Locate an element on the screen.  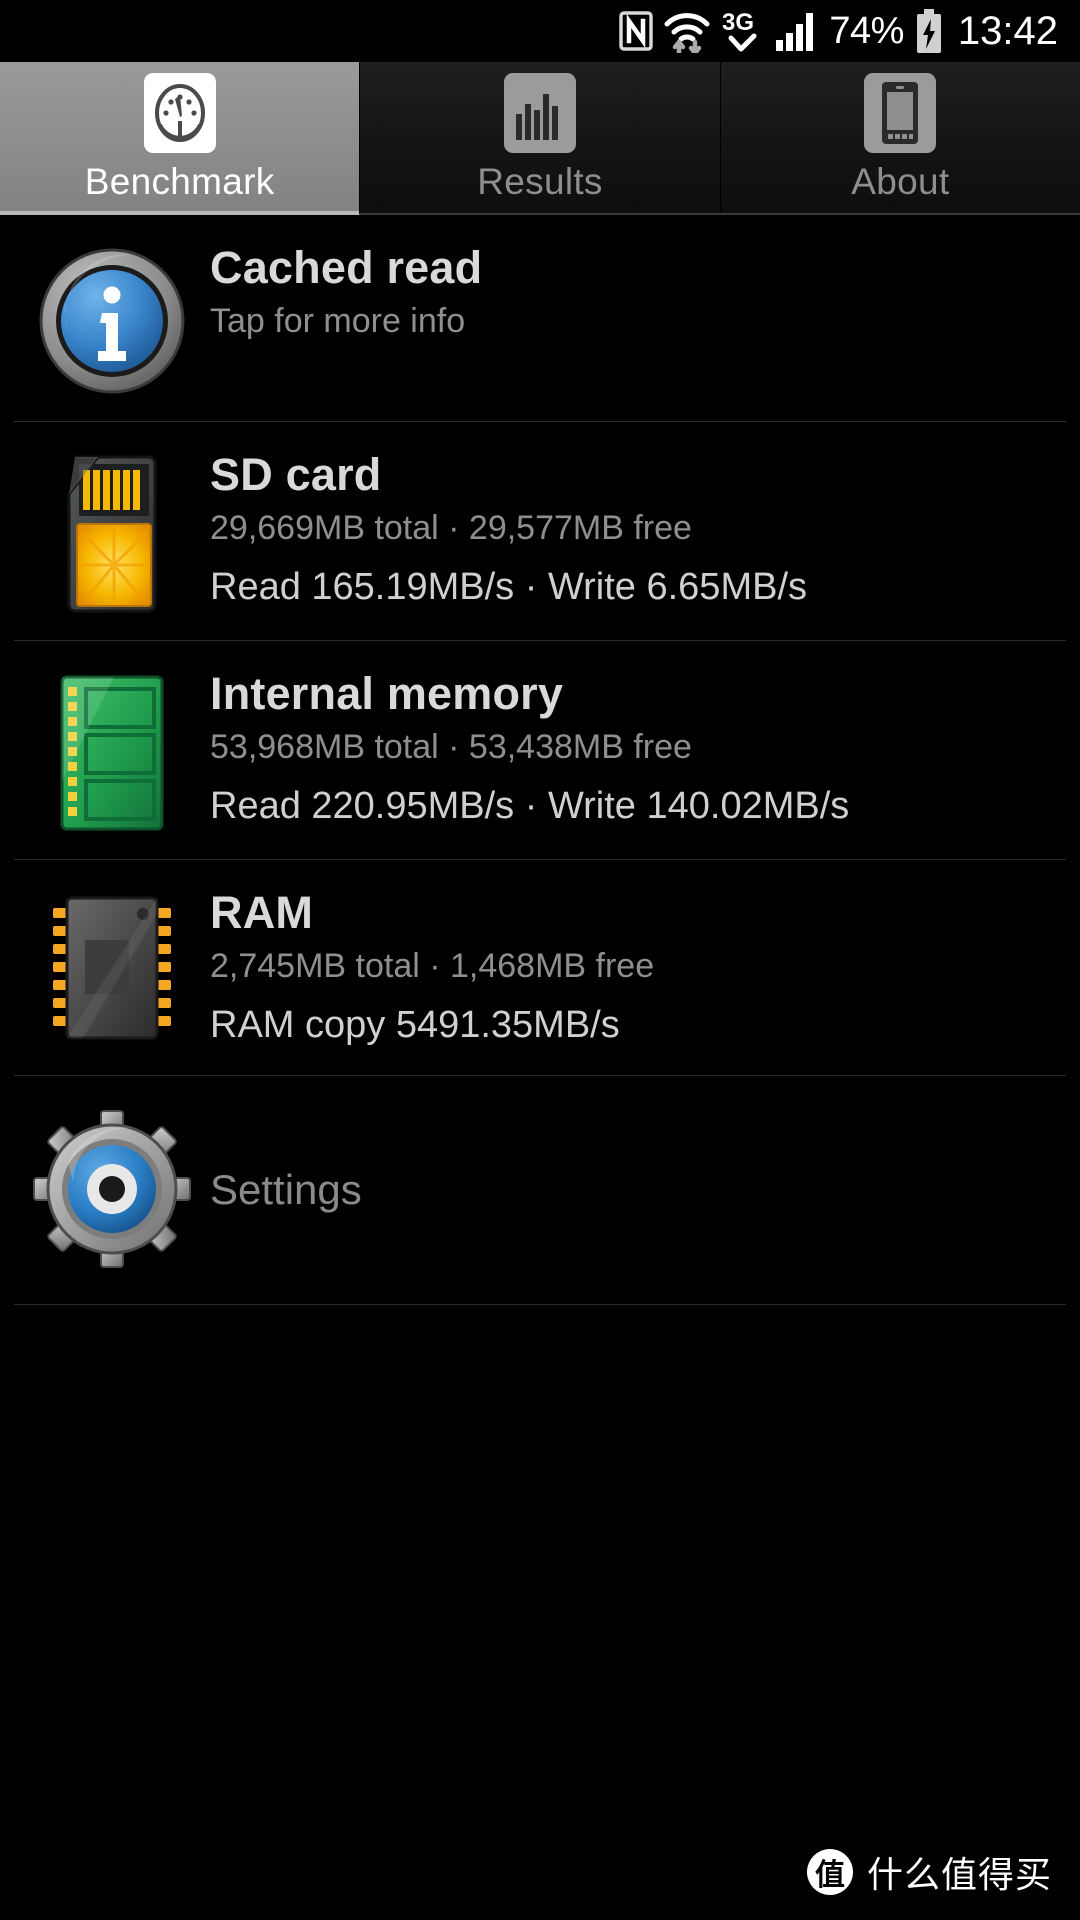
tab-about-label: About is located at coordinates (900, 181).